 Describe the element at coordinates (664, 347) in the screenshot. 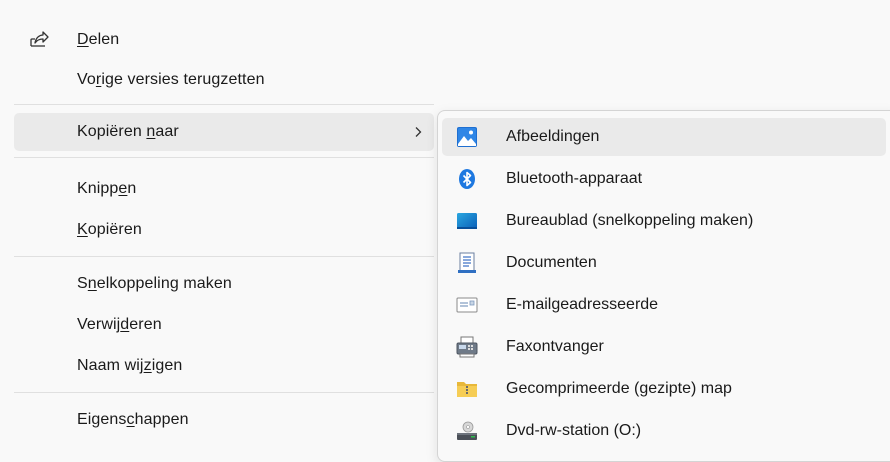

I see `submenu-item-fax: Faxontvanger` at that location.